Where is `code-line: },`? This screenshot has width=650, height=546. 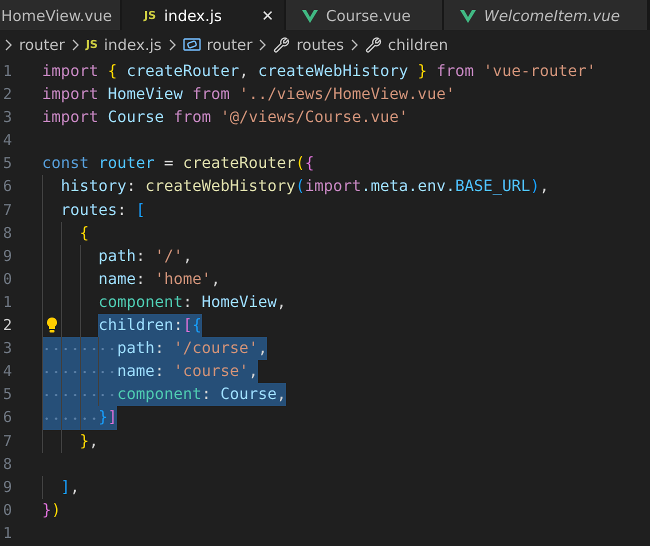
code-line: }, is located at coordinates (70, 441).